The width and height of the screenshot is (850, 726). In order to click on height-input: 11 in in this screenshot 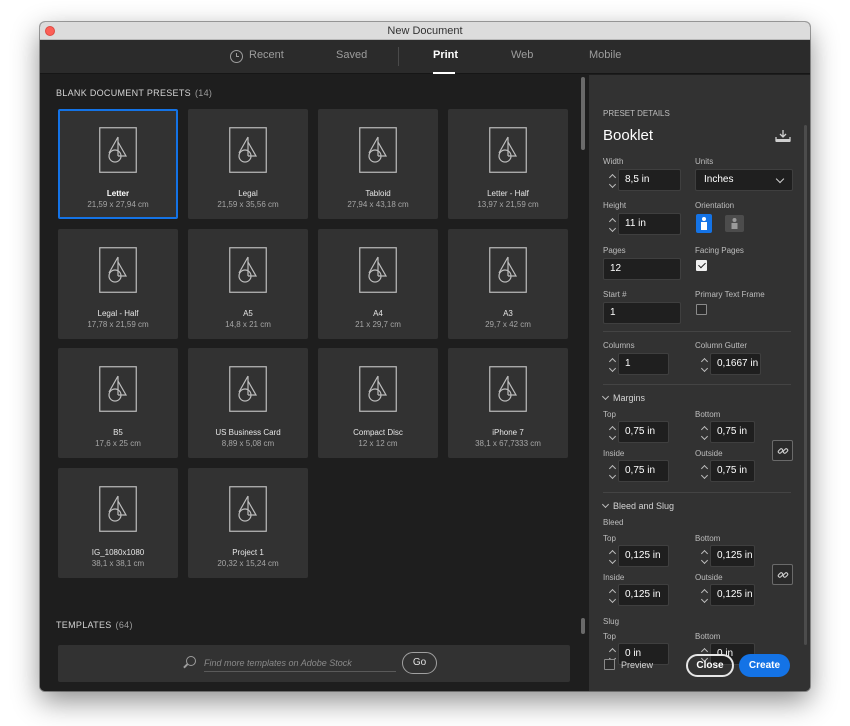, I will do `click(649, 224)`.